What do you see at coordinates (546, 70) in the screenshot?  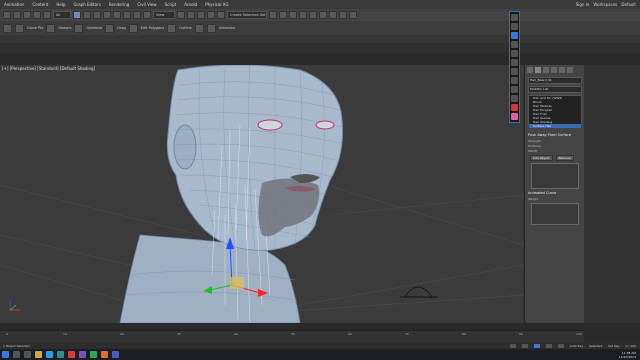 I see `hierarchy-tab-icon` at bounding box center [546, 70].